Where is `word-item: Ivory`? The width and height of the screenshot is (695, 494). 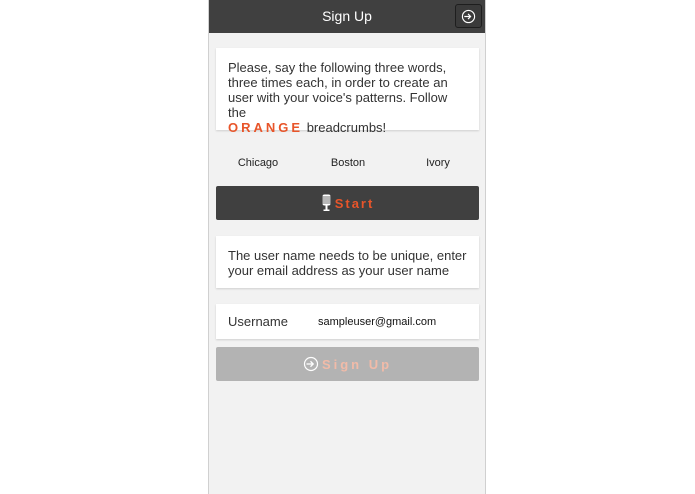
word-item: Ivory is located at coordinates (438, 163).